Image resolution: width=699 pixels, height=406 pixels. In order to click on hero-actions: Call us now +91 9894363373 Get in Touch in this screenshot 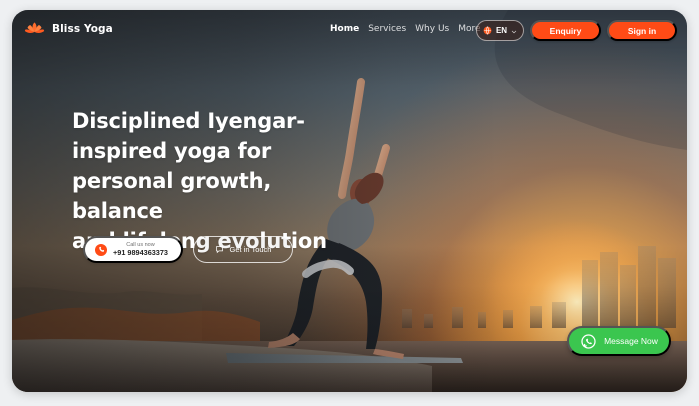, I will do `click(188, 249)`.